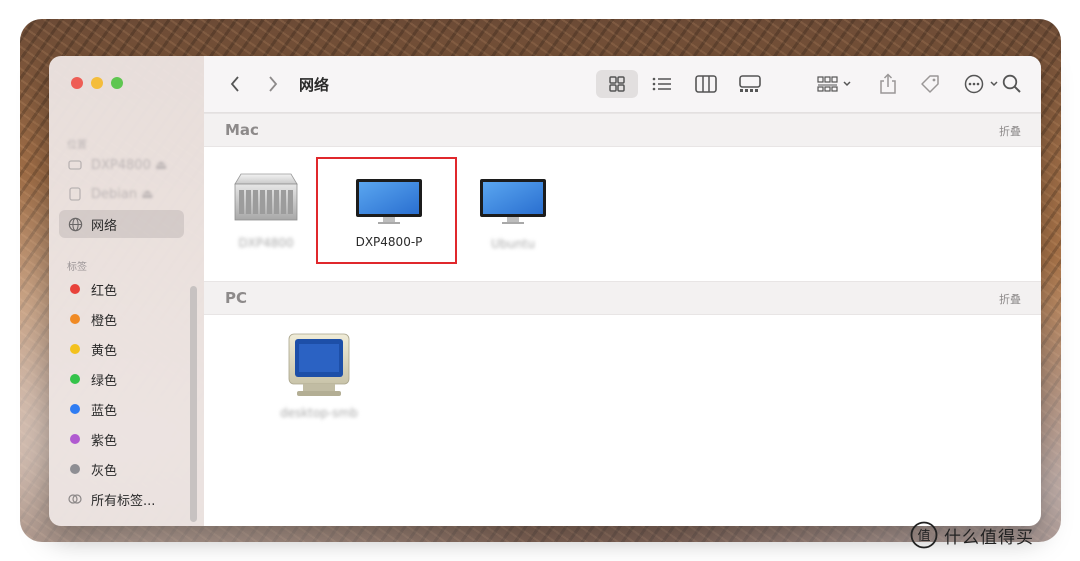 The width and height of the screenshot is (1080, 561). What do you see at coordinates (386, 210) in the screenshot?
I see `red-highlight-box` at bounding box center [386, 210].